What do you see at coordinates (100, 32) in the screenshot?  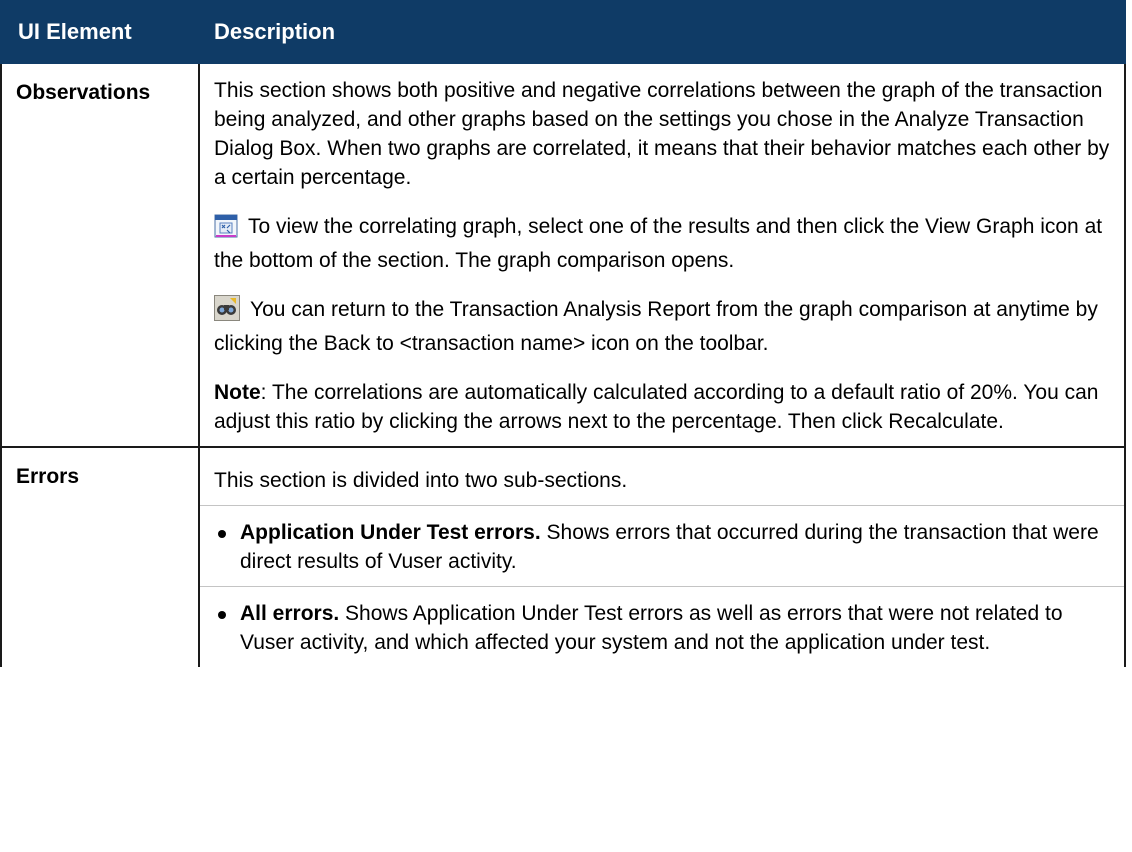 I see `header-ui-element: UI Element` at bounding box center [100, 32].